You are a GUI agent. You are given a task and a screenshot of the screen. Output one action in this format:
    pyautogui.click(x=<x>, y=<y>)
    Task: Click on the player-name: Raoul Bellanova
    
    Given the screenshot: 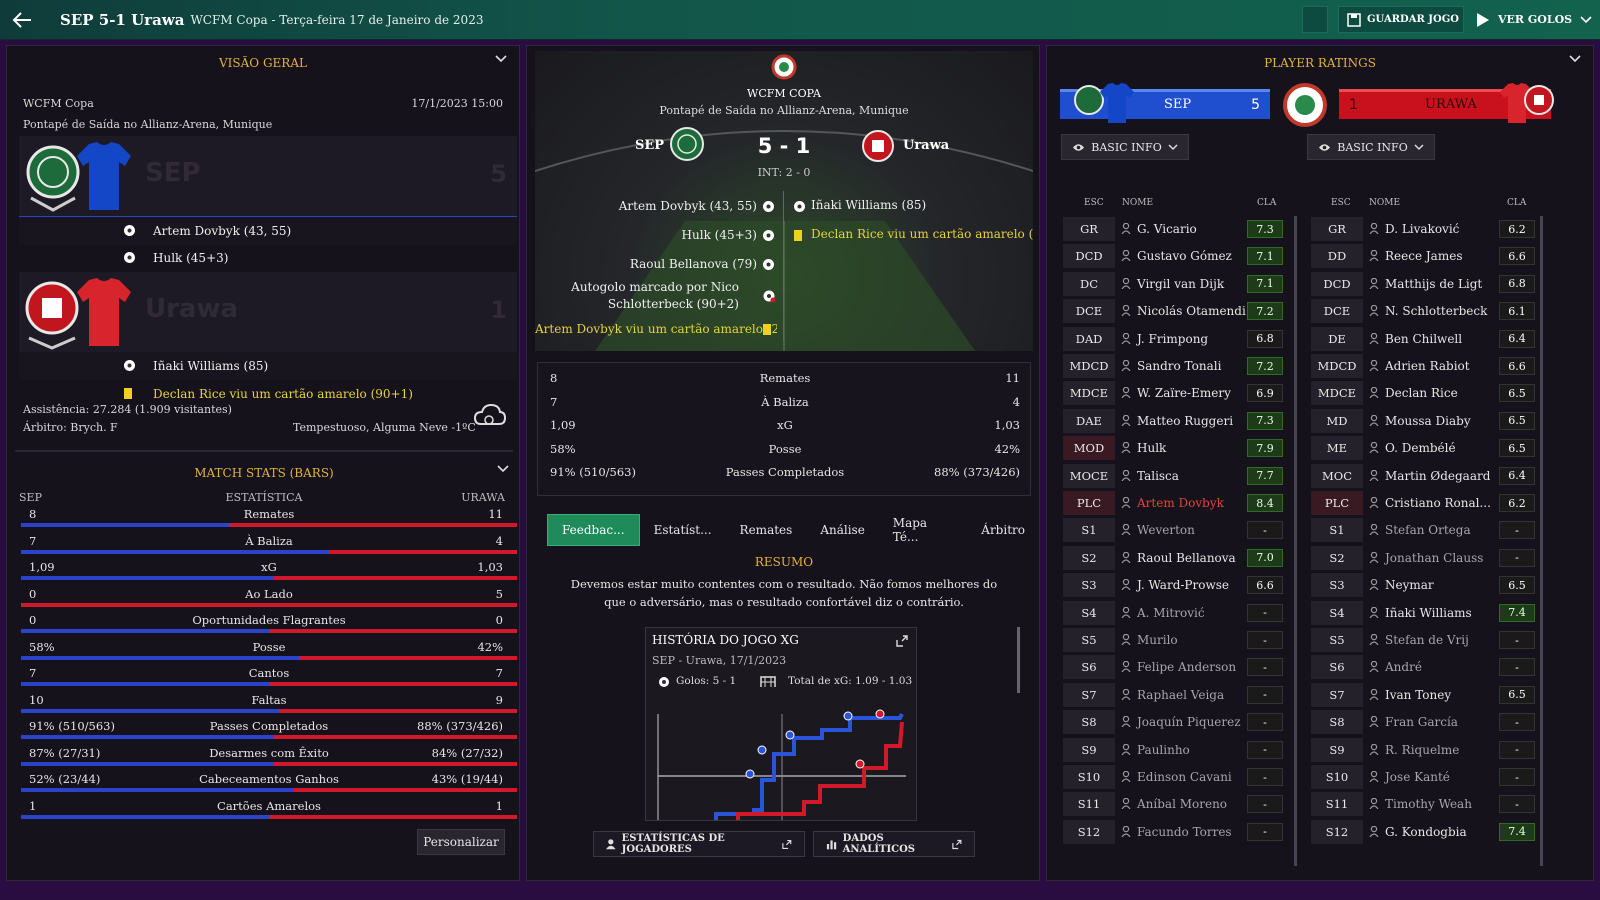 What is the action you would take?
    pyautogui.click(x=1186, y=558)
    